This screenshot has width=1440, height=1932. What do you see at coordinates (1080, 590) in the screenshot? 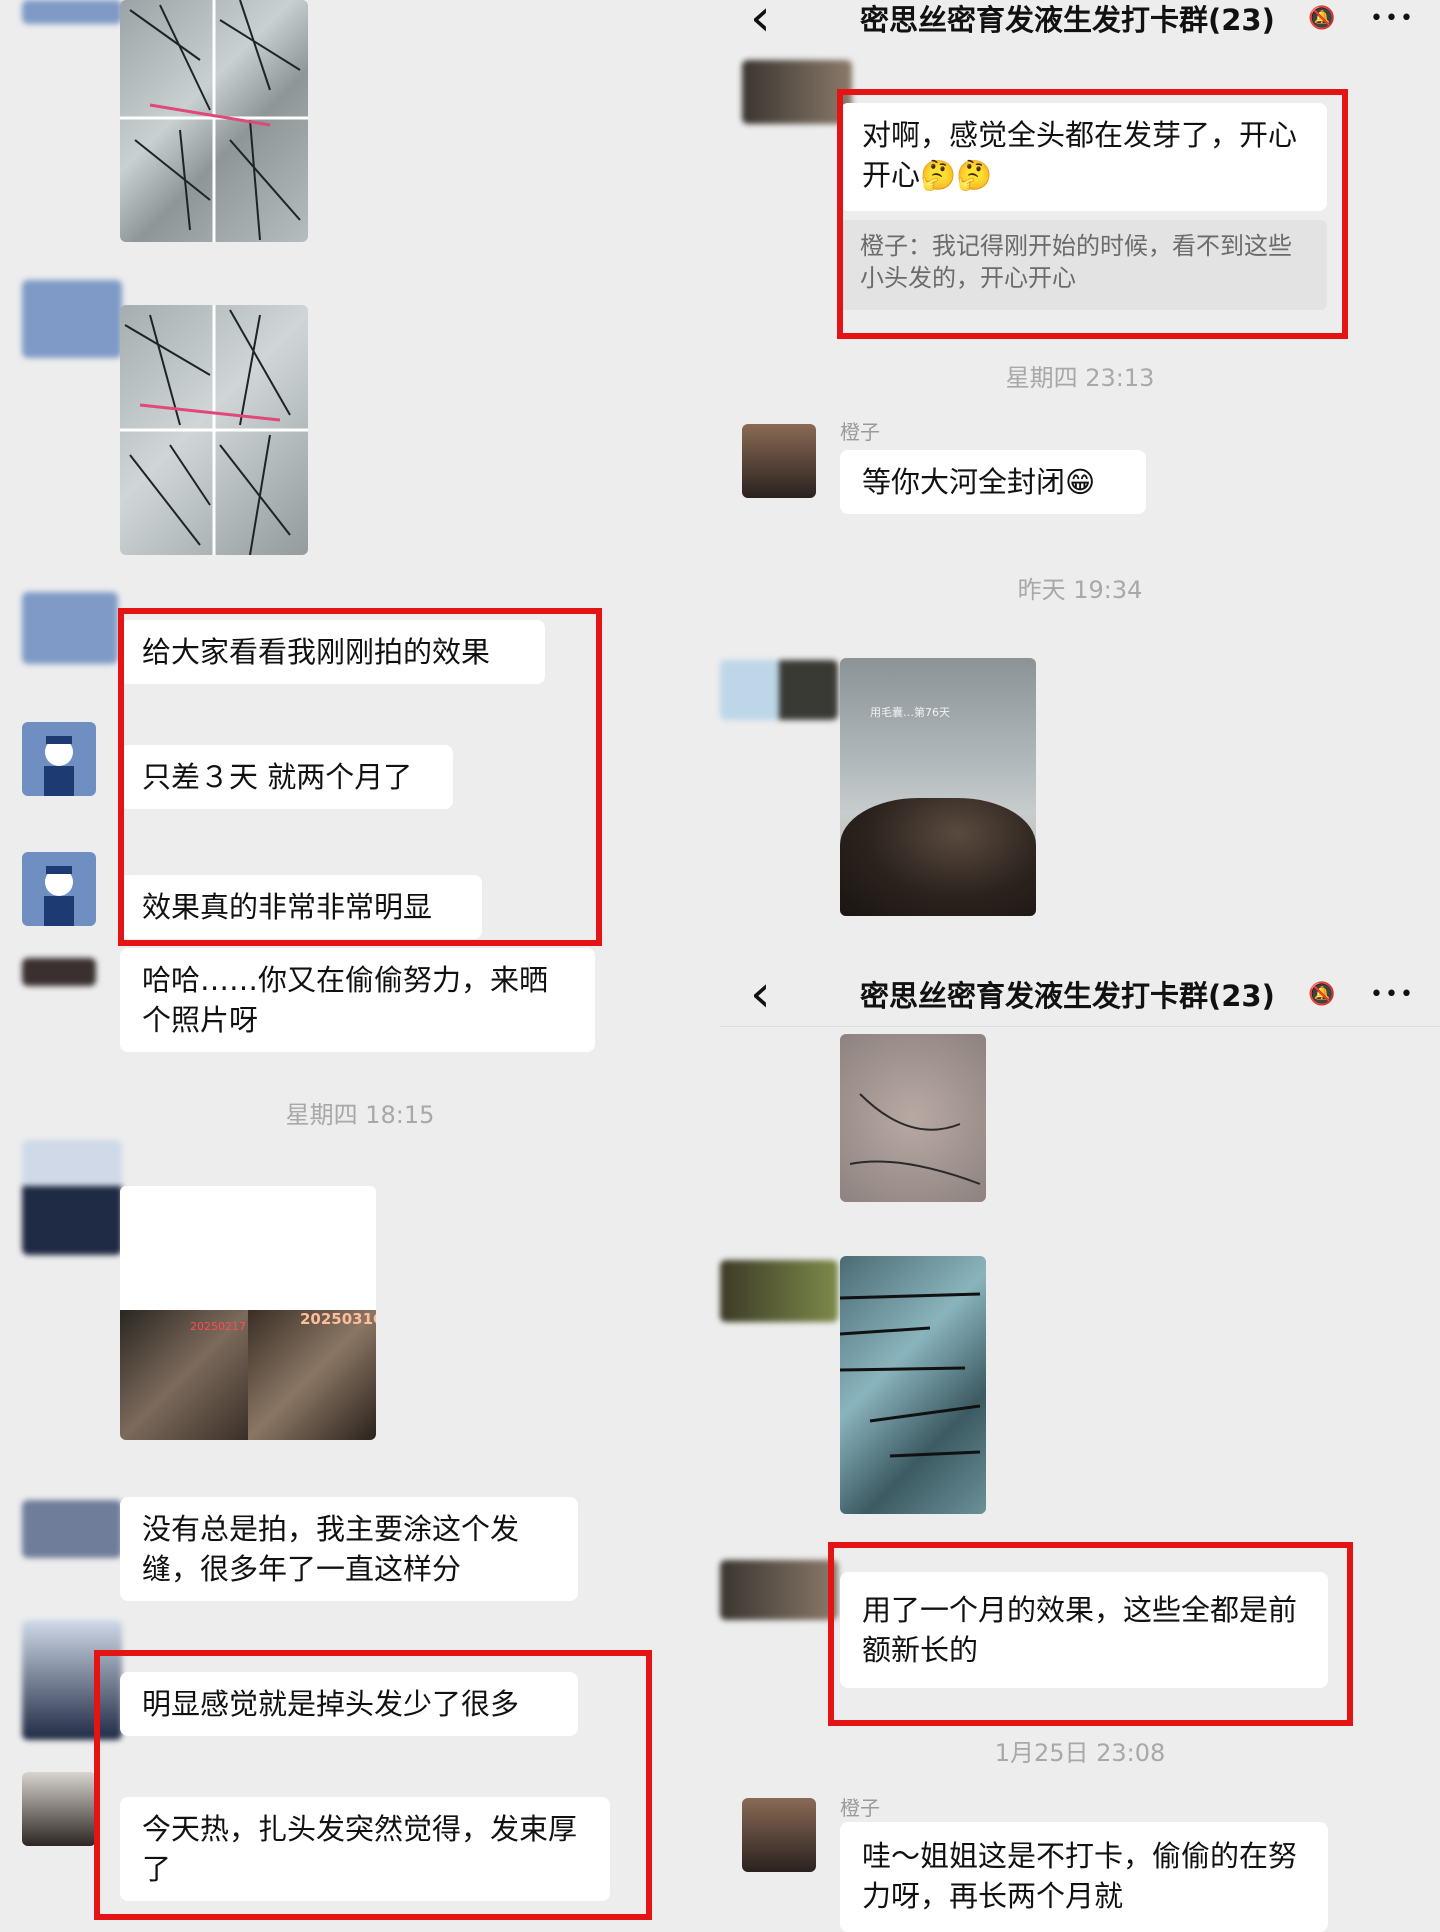
I see `timestamp: 昨天 19:34` at bounding box center [1080, 590].